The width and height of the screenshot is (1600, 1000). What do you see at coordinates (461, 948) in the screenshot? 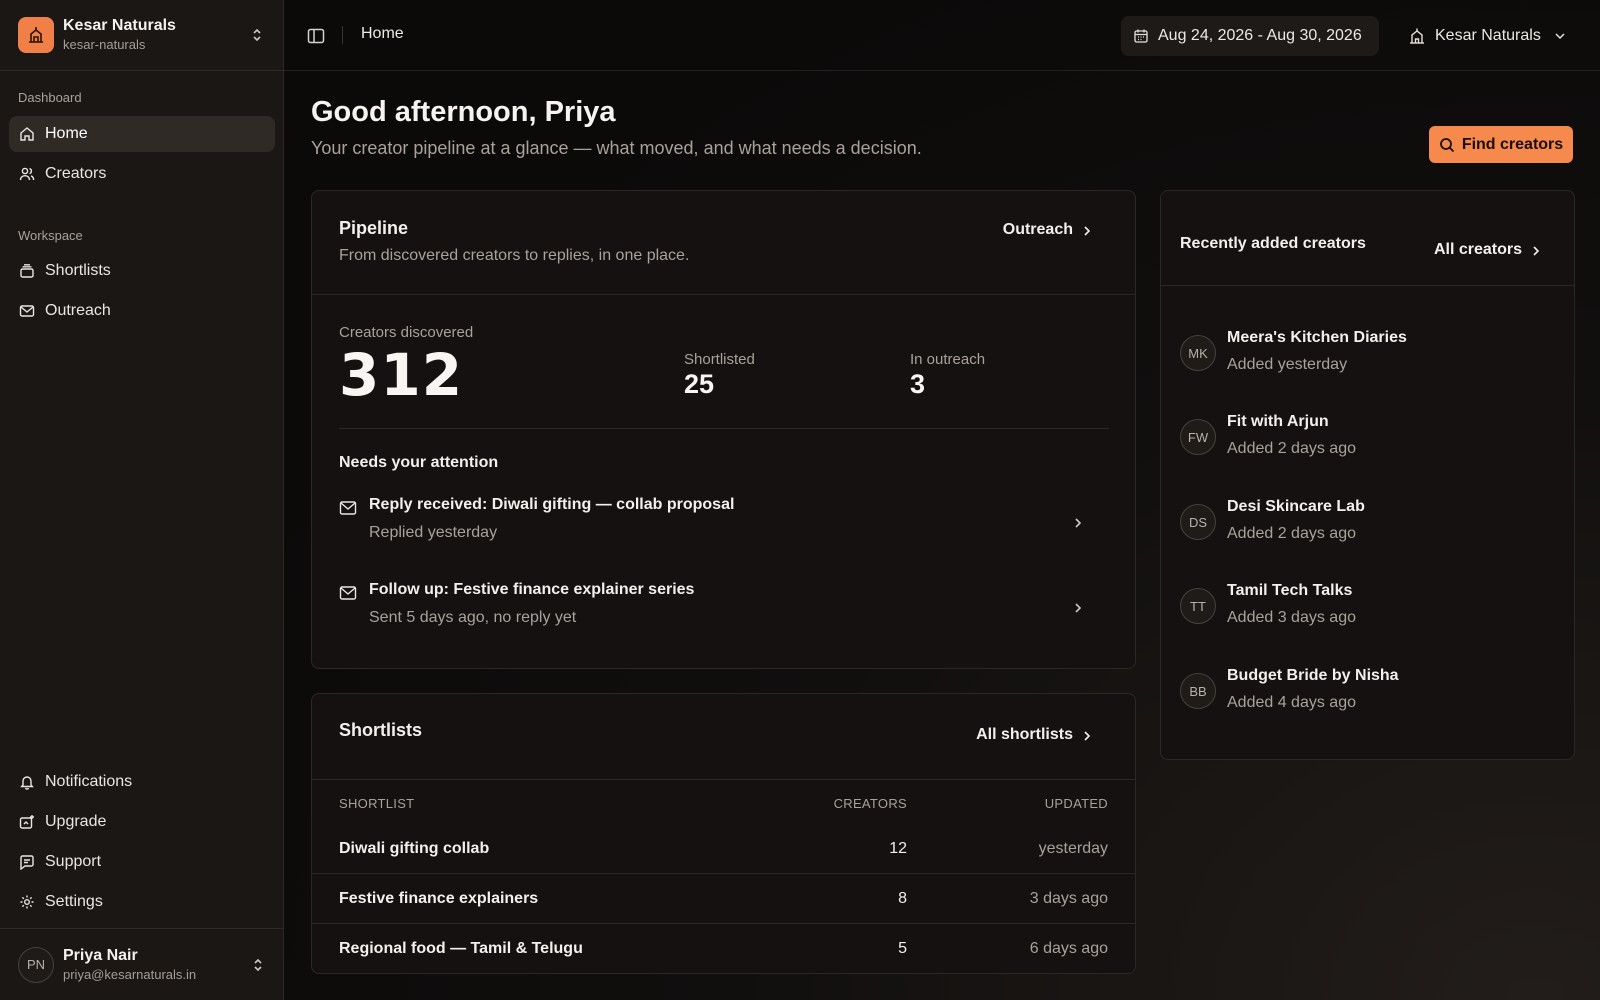
I see `shortlist-name: Regional food — Tamil & Telugu` at bounding box center [461, 948].